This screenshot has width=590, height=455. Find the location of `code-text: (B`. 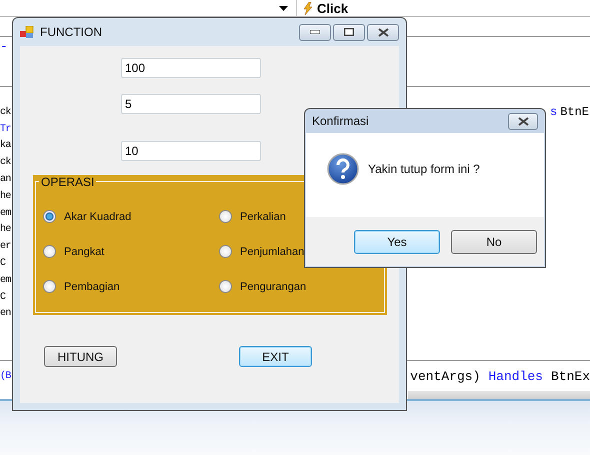

code-text: (B is located at coordinates (5, 376).